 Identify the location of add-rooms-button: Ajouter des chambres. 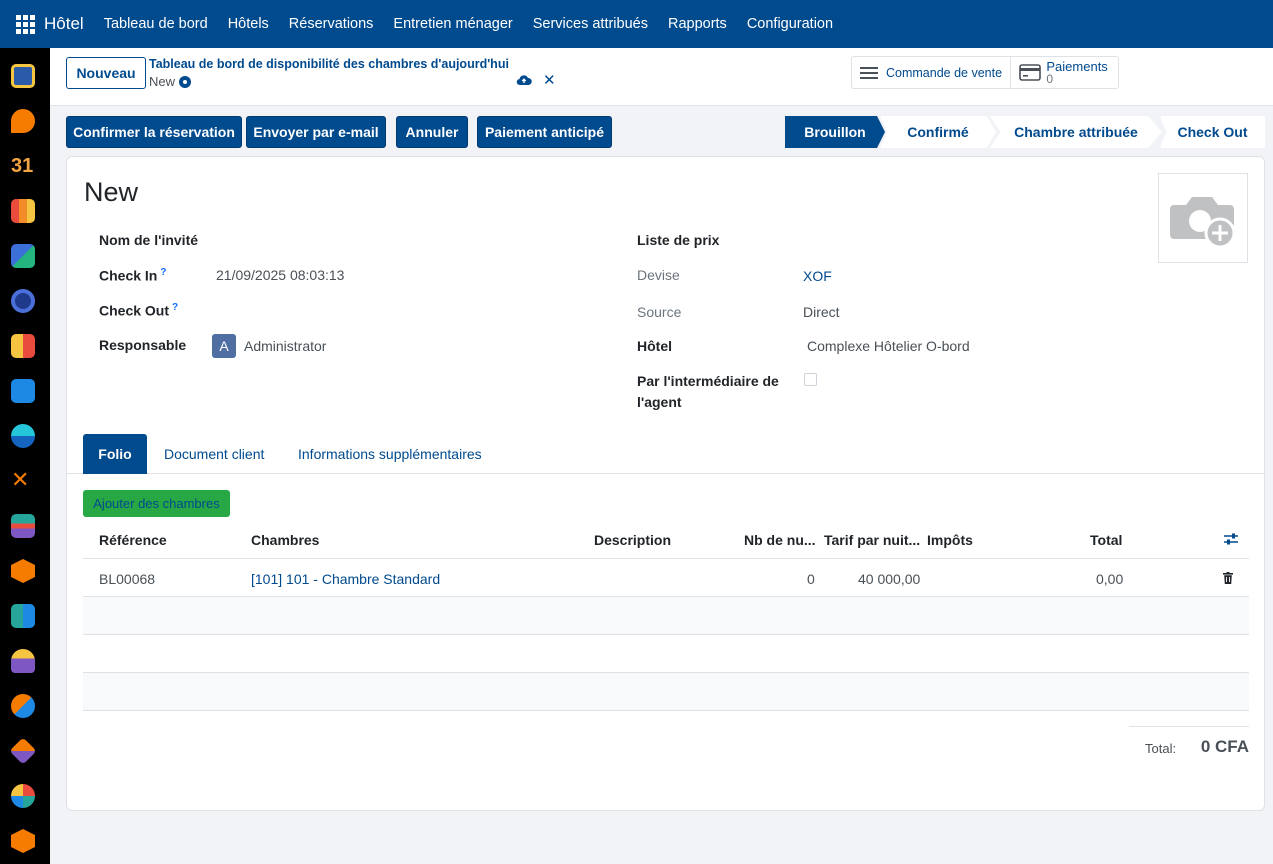
(156, 503).